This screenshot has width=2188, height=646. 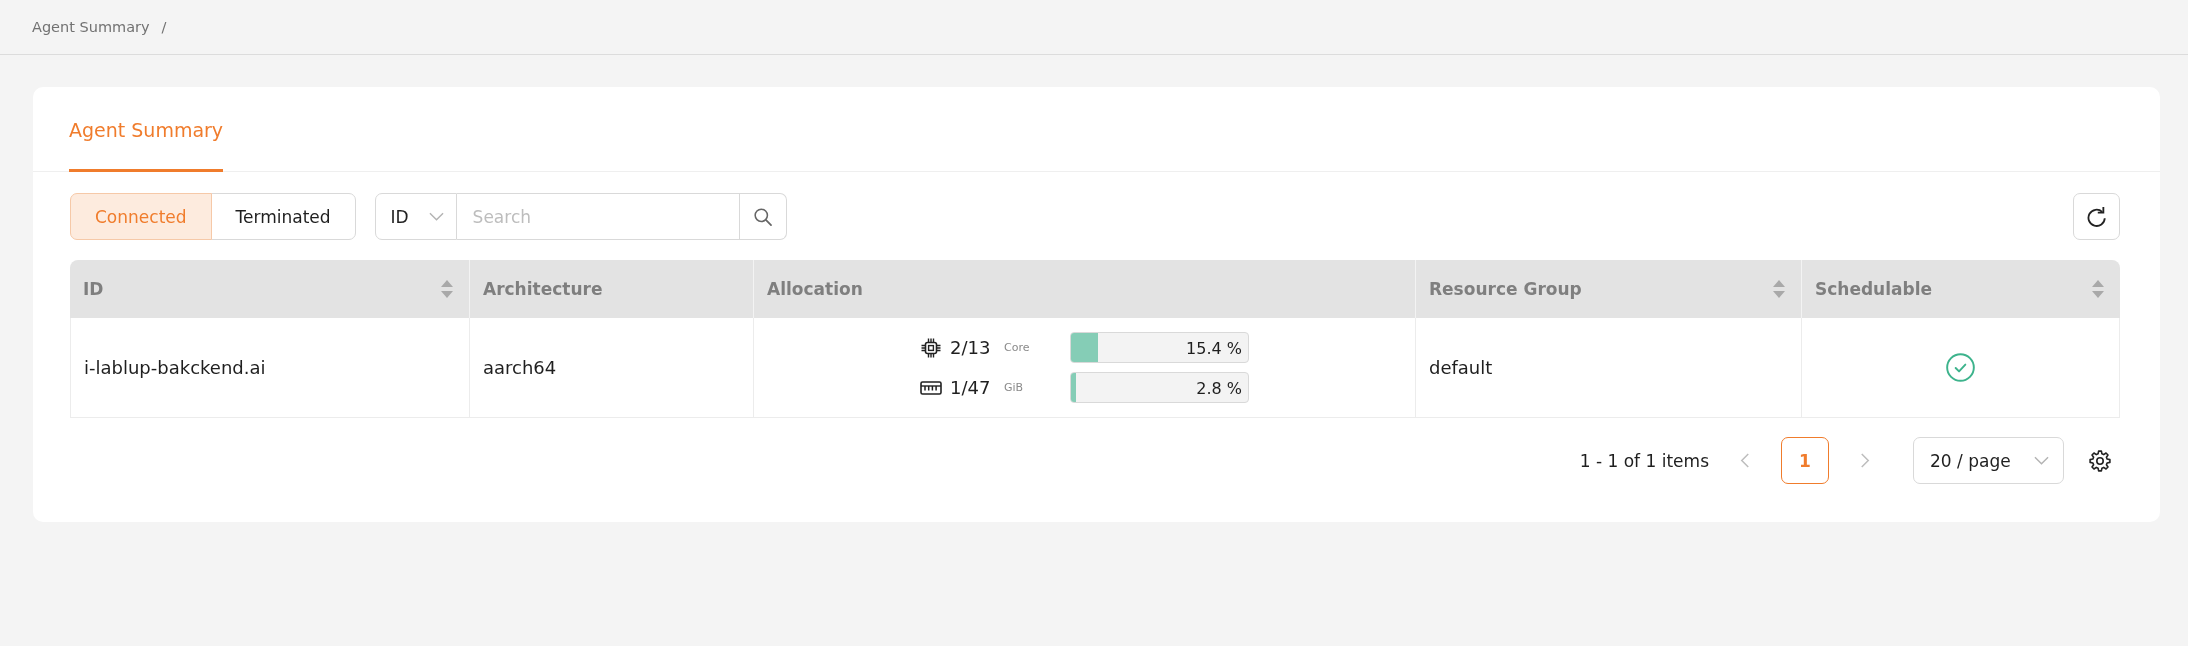 I want to click on chevron-right-icon, so click(x=1865, y=460).